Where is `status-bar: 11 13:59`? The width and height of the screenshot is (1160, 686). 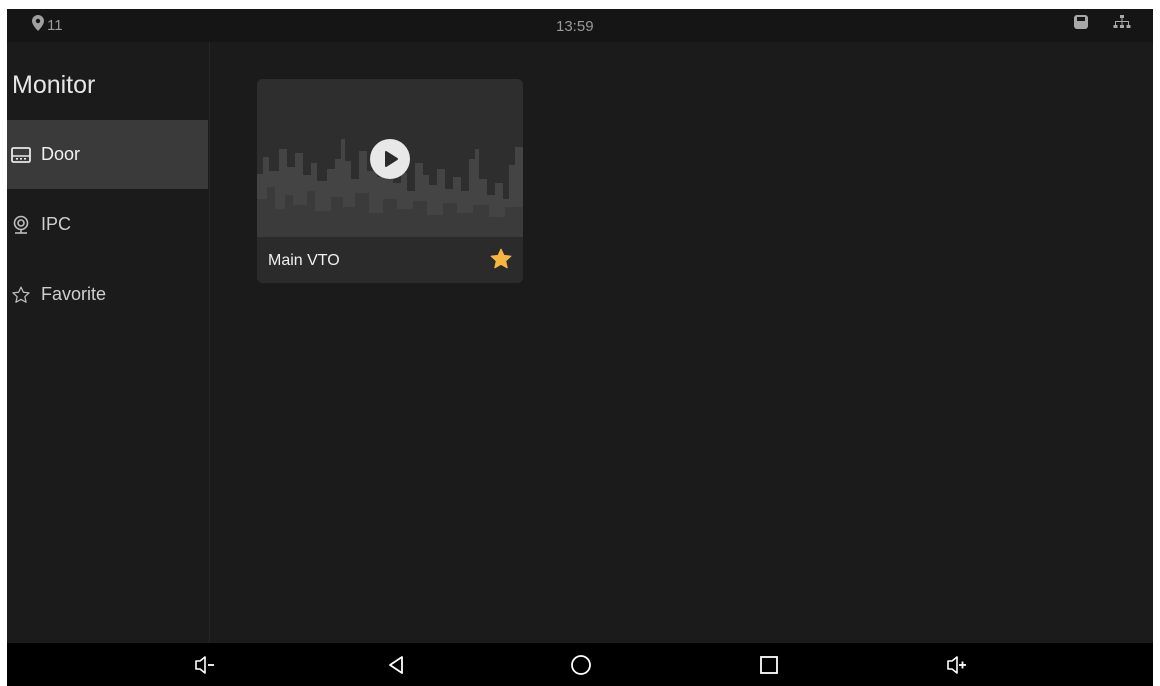 status-bar: 11 13:59 is located at coordinates (580, 25).